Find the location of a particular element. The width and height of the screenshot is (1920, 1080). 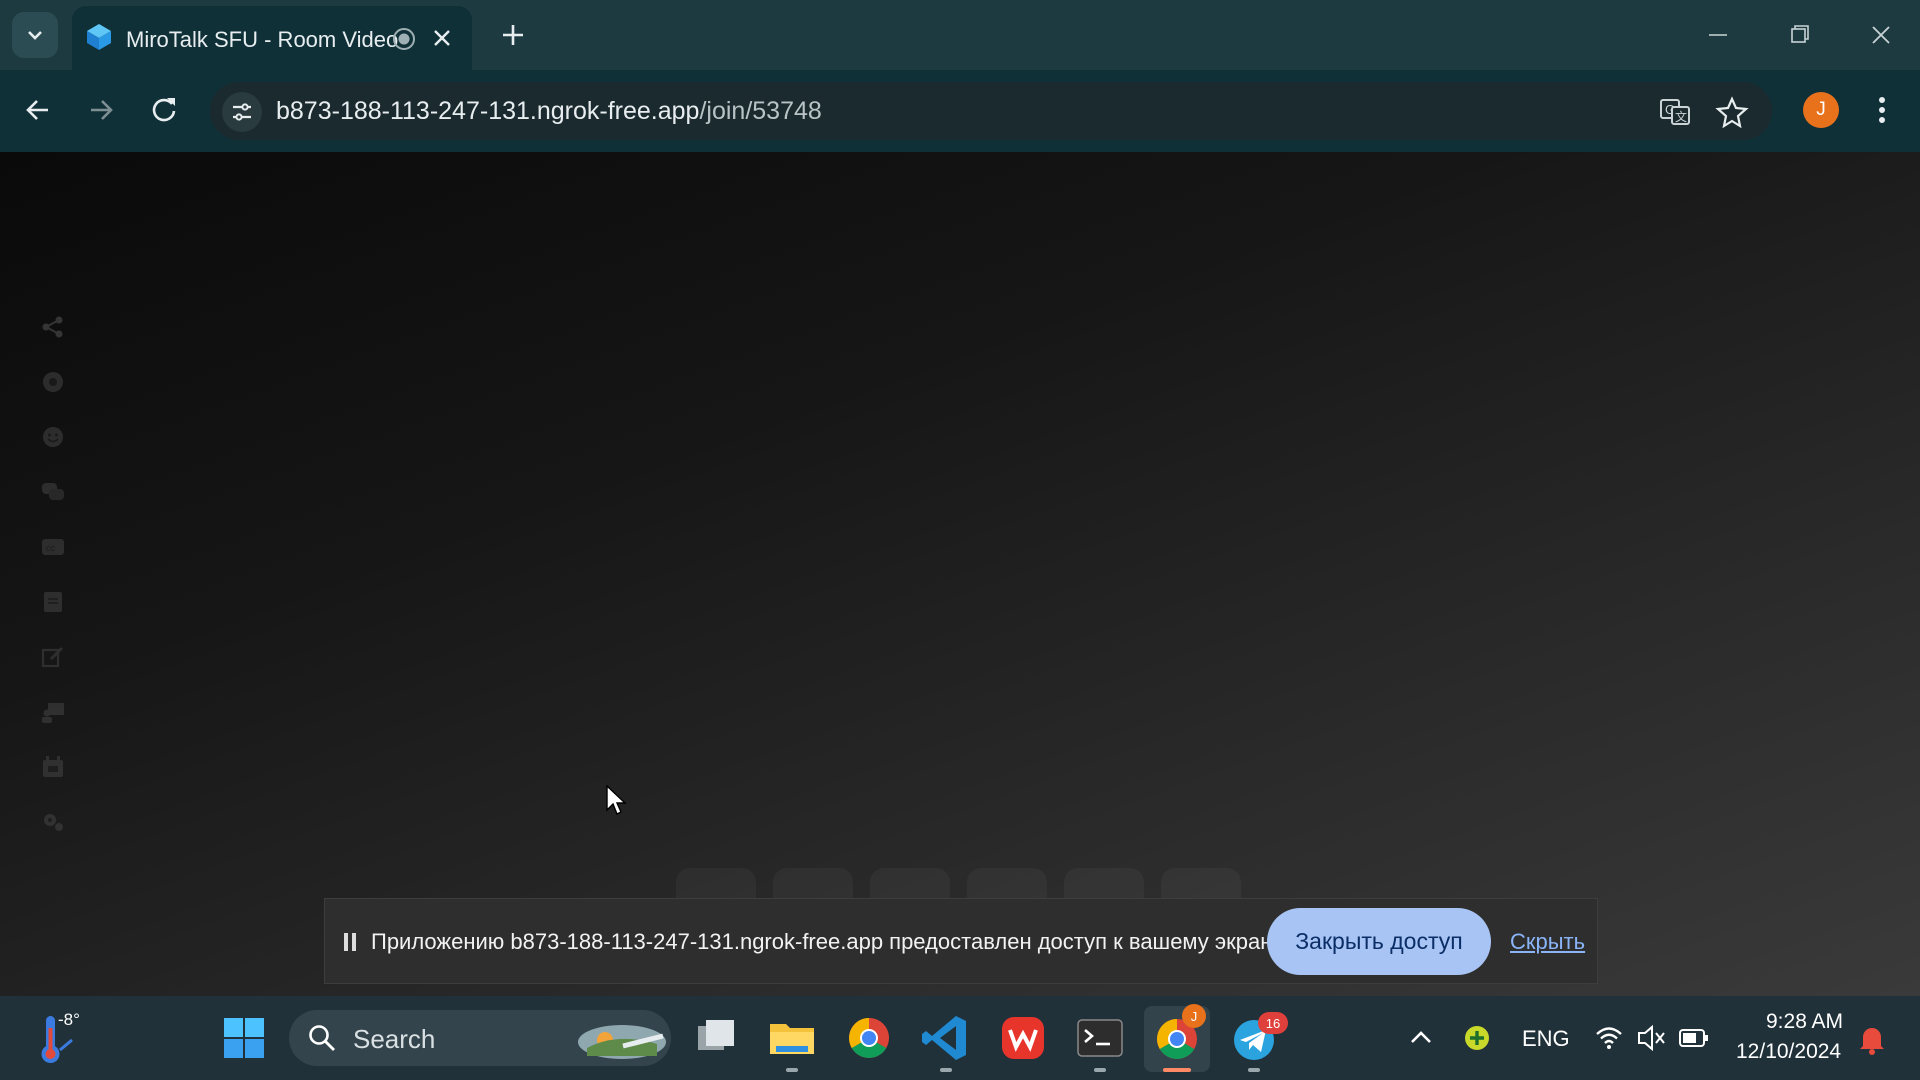

active-indicator is located at coordinates (1177, 1070).